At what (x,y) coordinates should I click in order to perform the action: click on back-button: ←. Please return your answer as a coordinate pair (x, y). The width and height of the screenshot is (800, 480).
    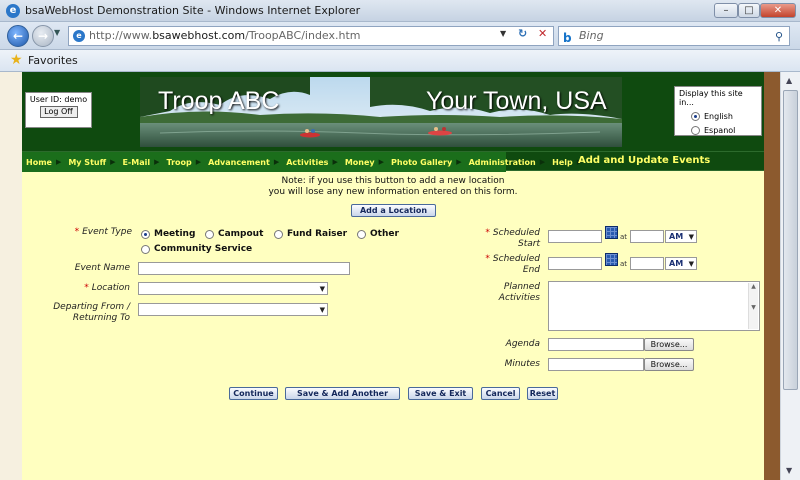
    Looking at the image, I should click on (18, 36).